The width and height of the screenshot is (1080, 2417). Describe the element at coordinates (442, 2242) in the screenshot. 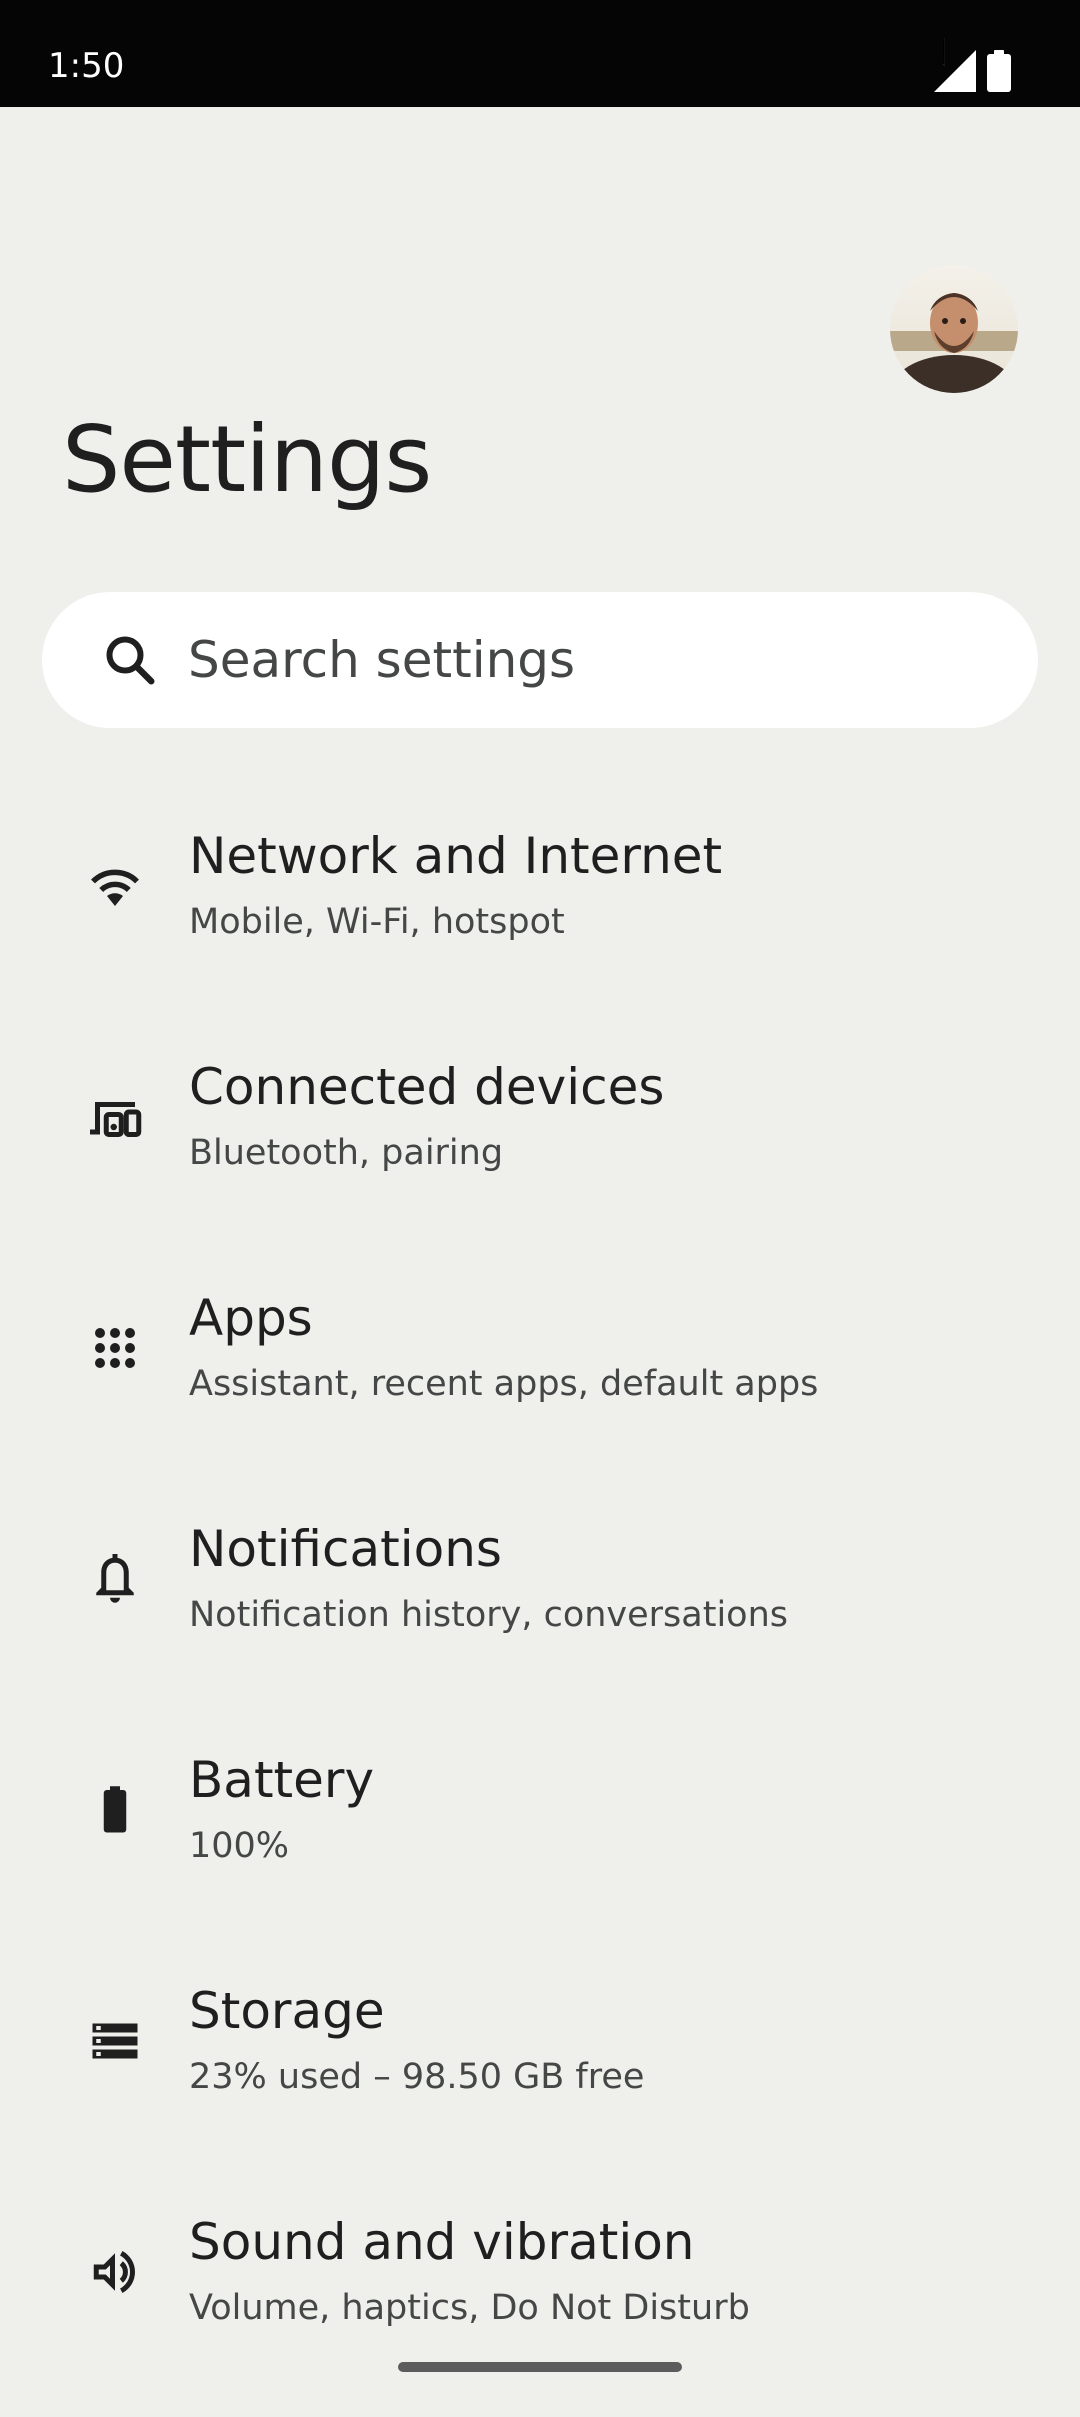

I see `settings-item-title: Sound and vibration` at that location.